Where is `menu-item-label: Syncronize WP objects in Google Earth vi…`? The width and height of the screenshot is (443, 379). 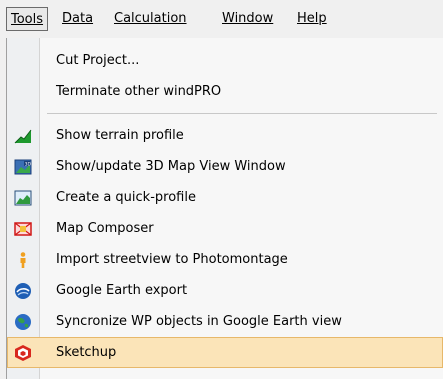
menu-item-label: Syncronize WP objects in Google Earth vi… is located at coordinates (199, 321).